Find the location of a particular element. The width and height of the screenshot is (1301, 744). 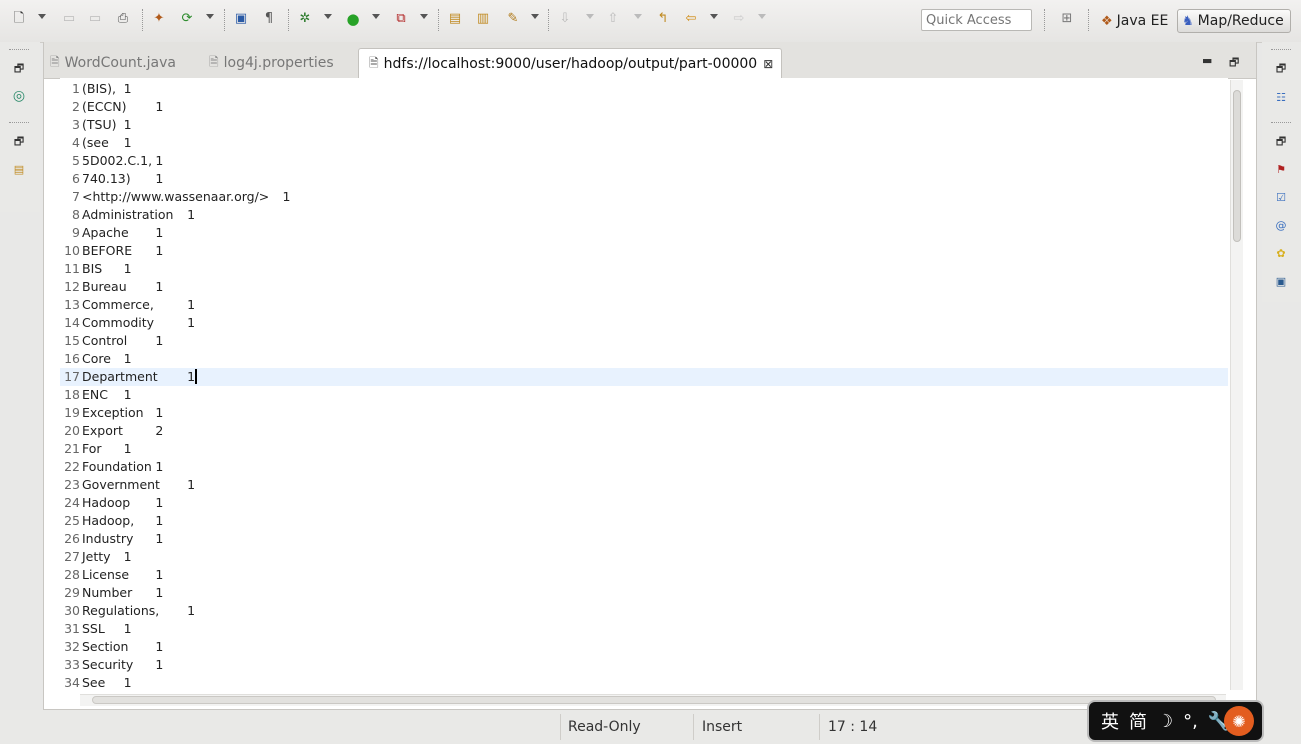

editor-line: 28 License 1 is located at coordinates (644, 575).